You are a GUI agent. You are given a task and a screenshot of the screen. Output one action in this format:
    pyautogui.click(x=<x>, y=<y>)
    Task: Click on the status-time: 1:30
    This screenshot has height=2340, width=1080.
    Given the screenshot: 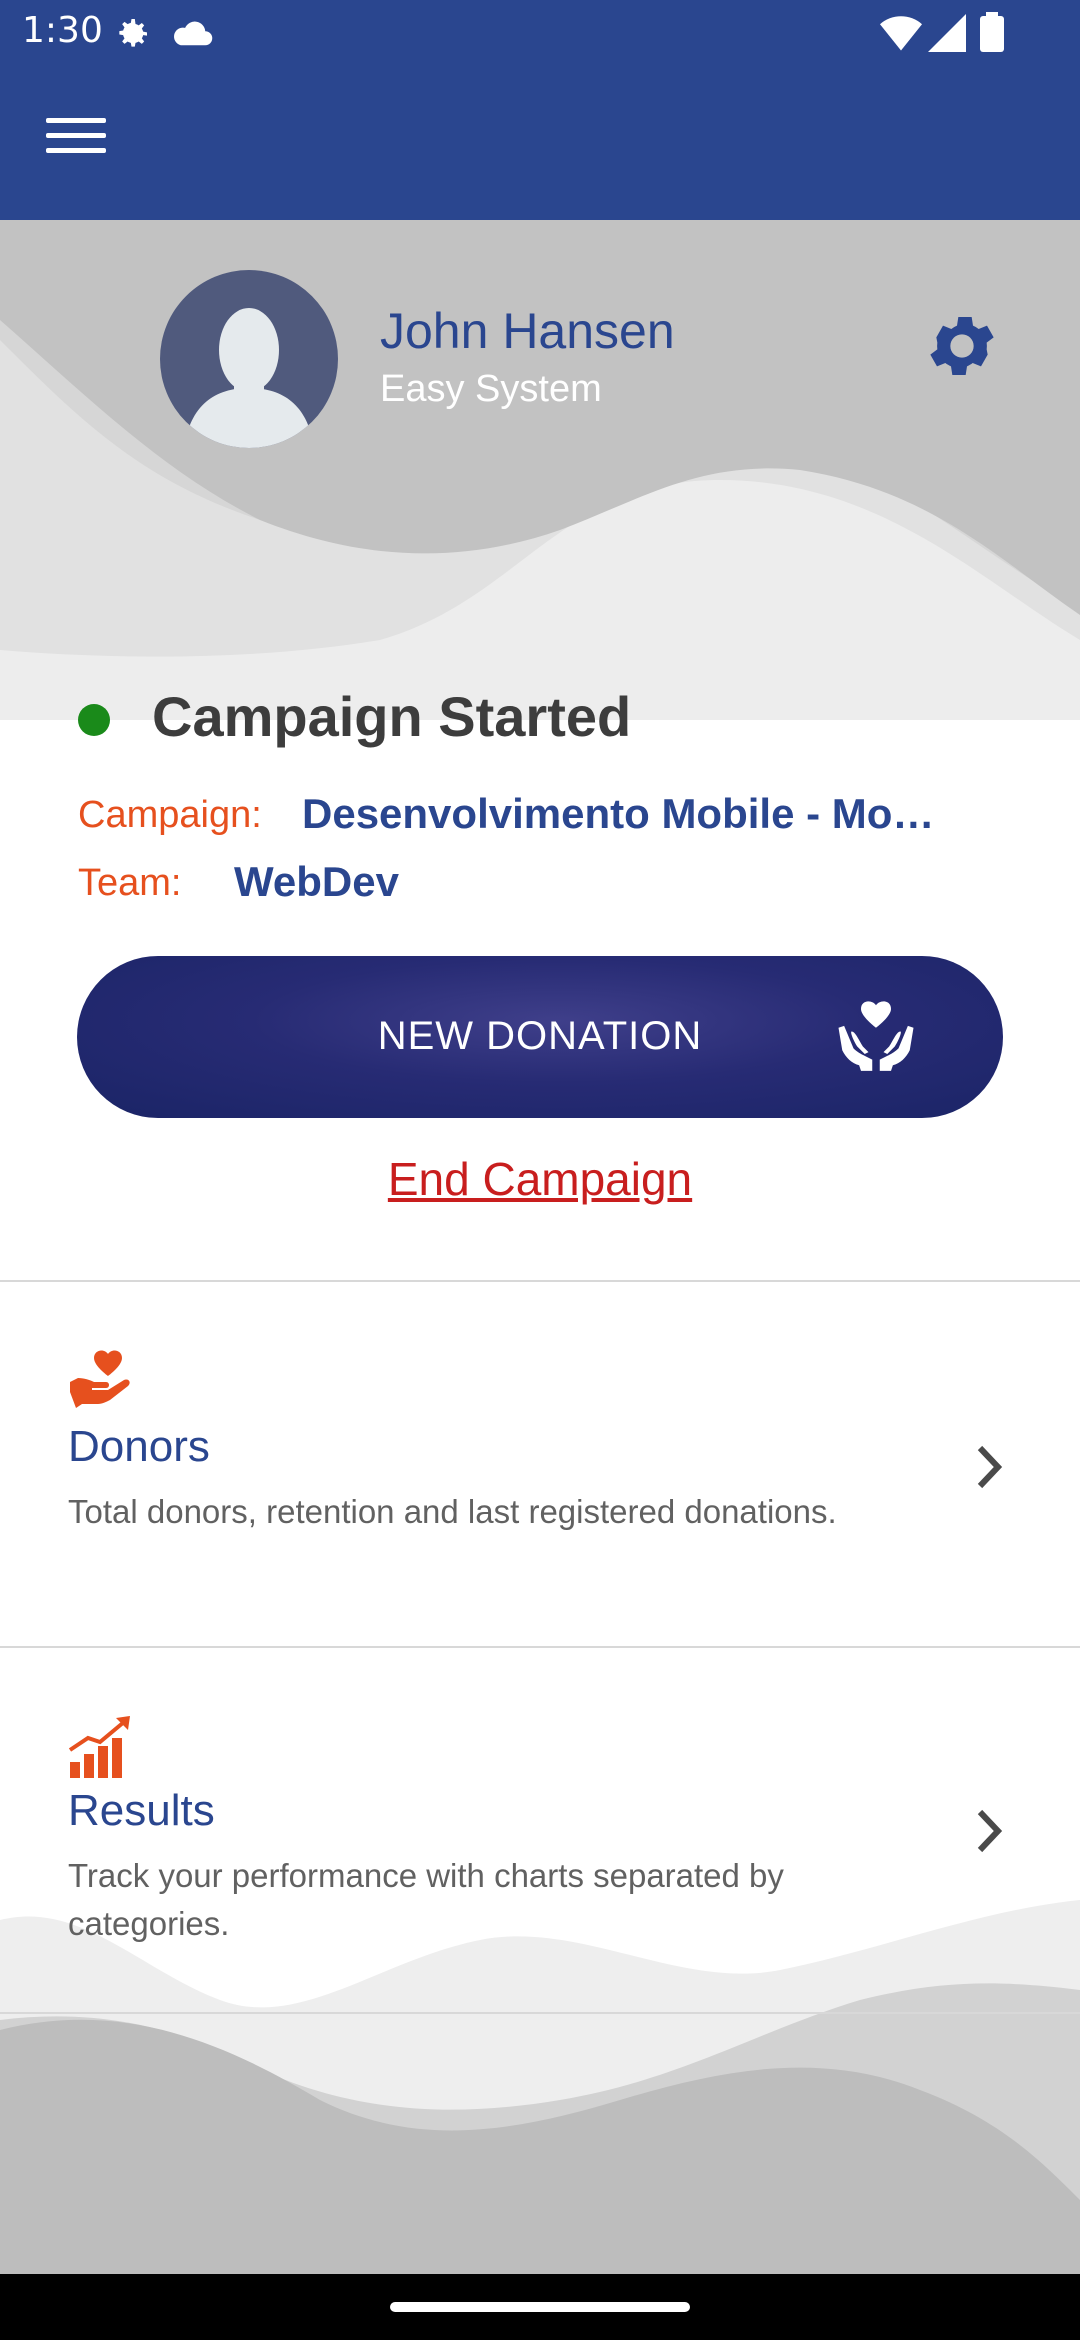 What is the action you would take?
    pyautogui.click(x=62, y=30)
    